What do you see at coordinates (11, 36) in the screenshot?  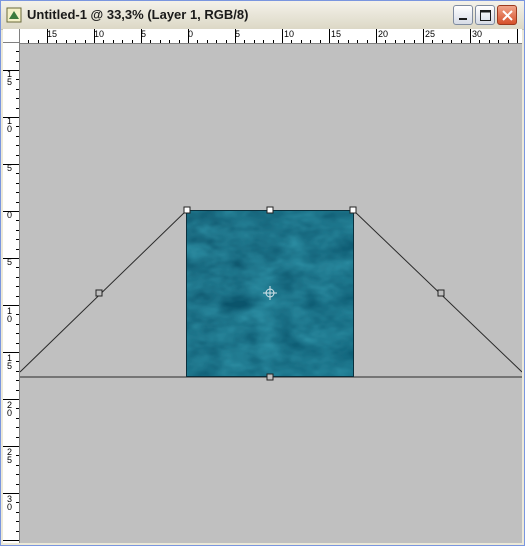 I see `ruler-origin` at bounding box center [11, 36].